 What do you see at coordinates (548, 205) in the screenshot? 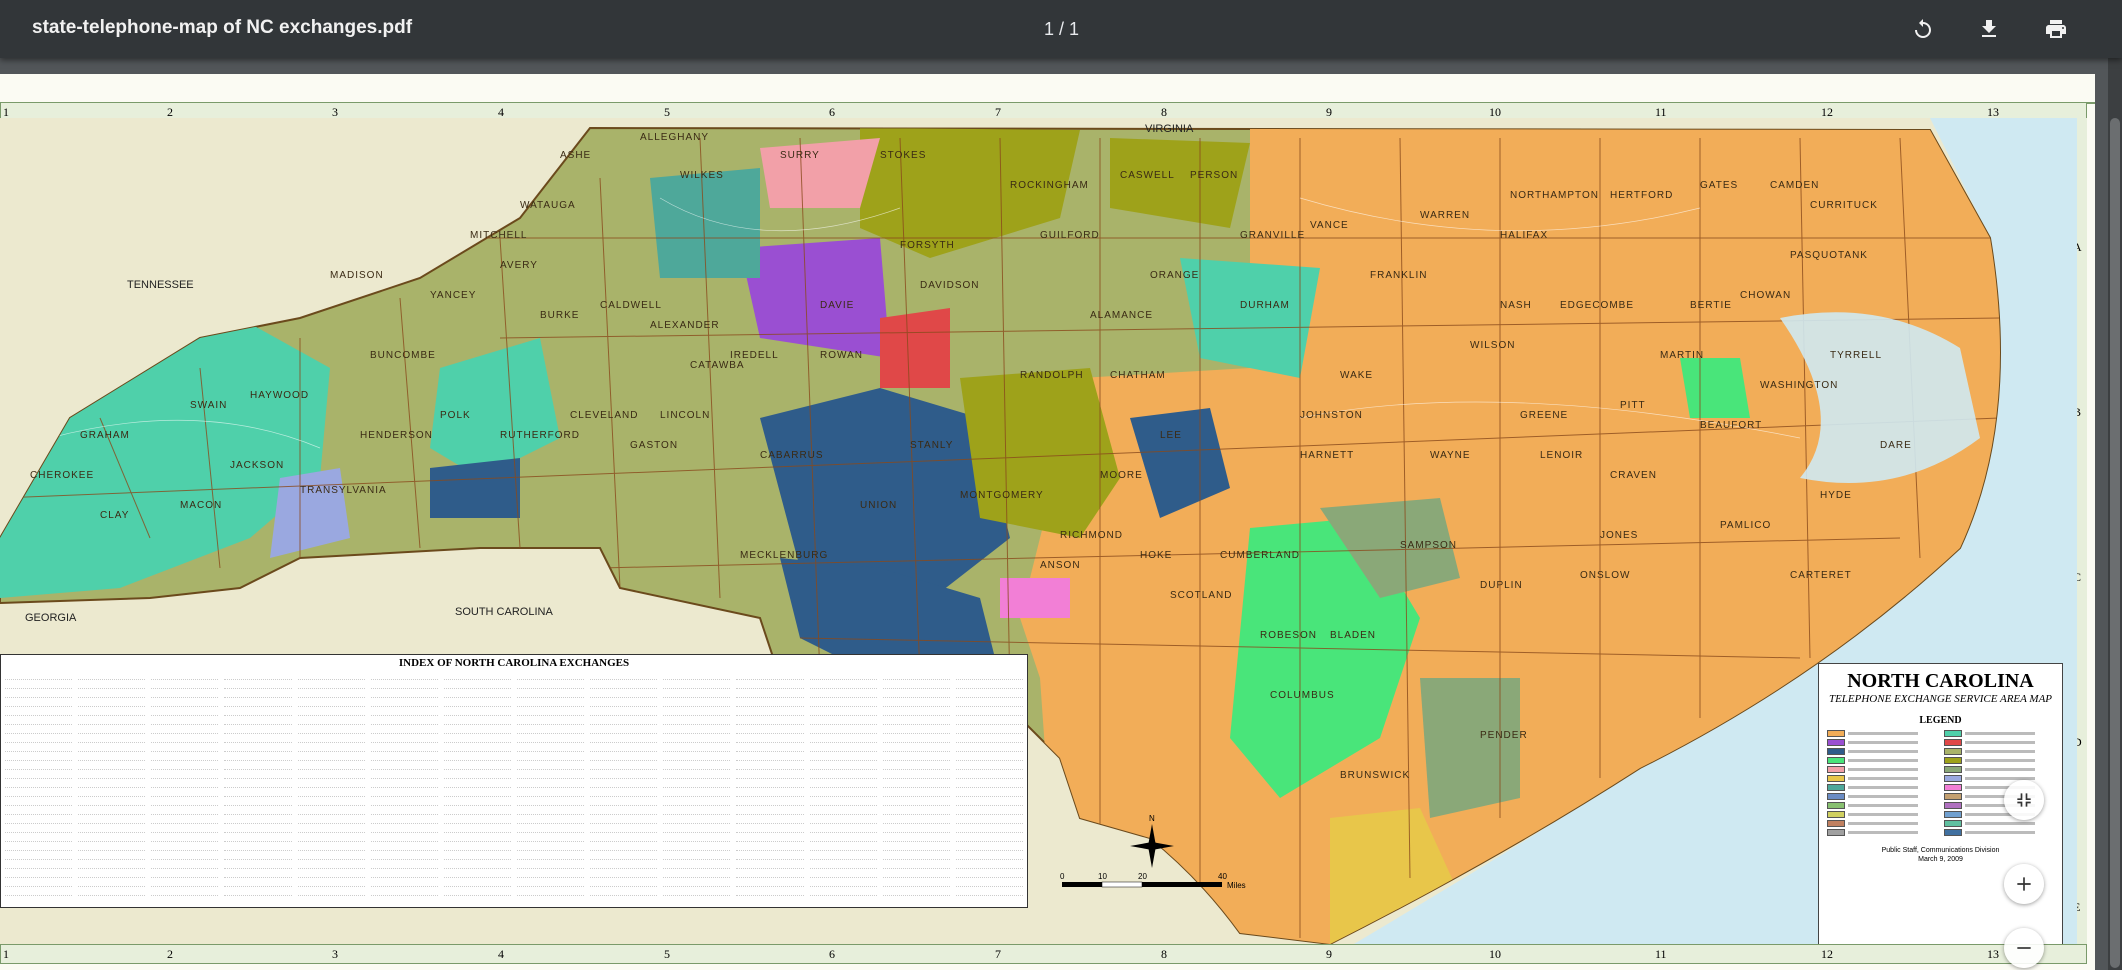
I see `county-label: WATAUGA` at bounding box center [548, 205].